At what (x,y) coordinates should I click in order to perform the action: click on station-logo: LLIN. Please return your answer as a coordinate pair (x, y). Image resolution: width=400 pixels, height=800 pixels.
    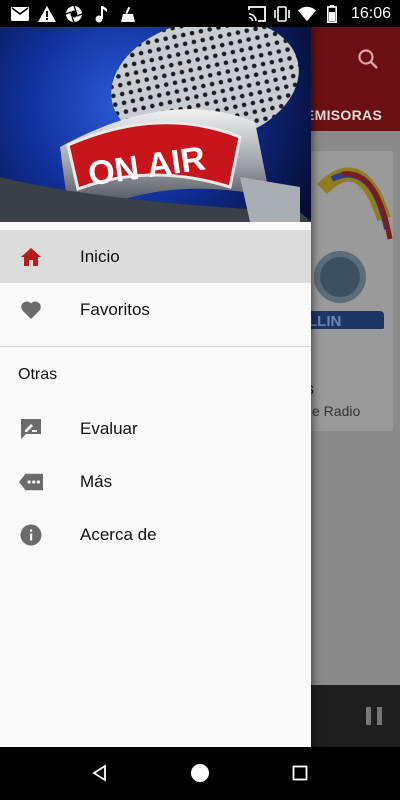
    Looking at the image, I should click on (347, 244).